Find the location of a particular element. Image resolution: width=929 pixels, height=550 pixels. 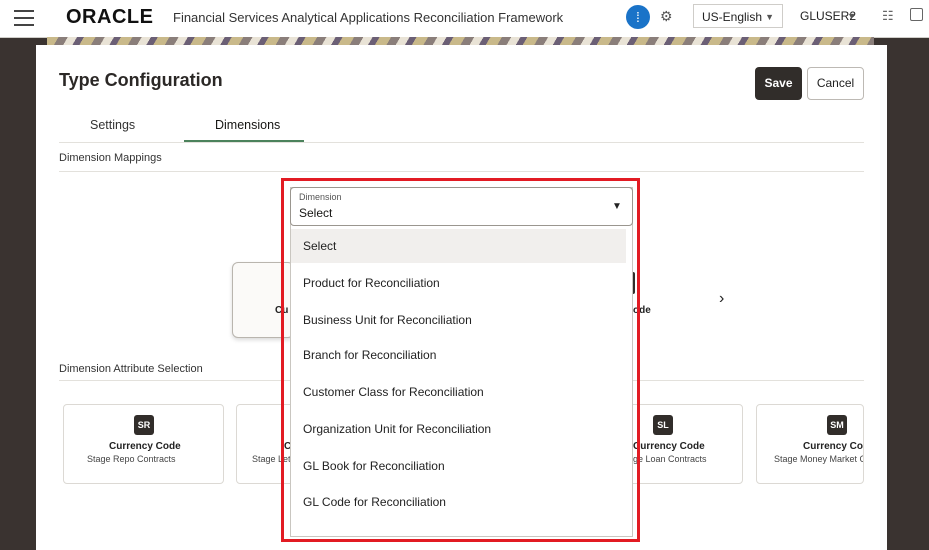

card-subtitle: Stage Money Market C is located at coordinates (819, 459).